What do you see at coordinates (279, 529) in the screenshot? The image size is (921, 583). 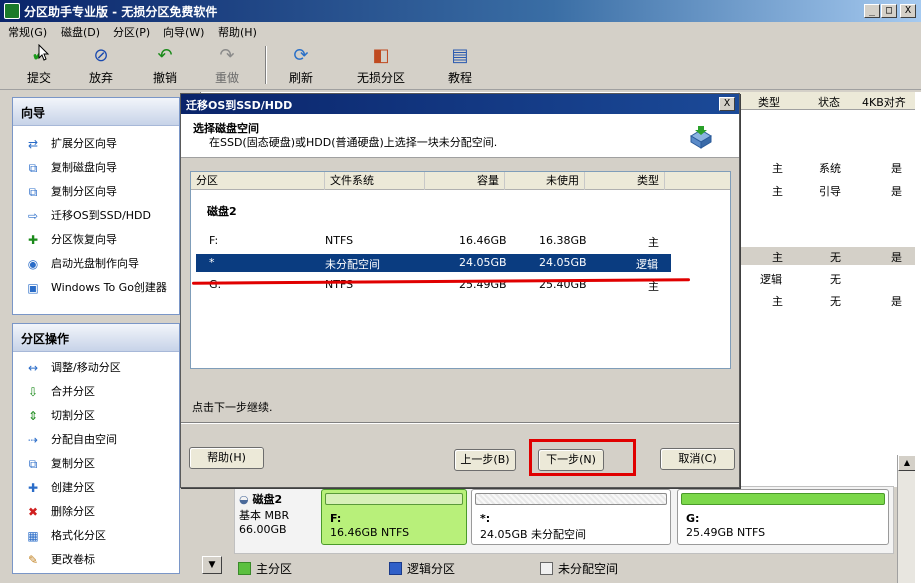 I see `disk-size: 66.00GB` at bounding box center [279, 529].